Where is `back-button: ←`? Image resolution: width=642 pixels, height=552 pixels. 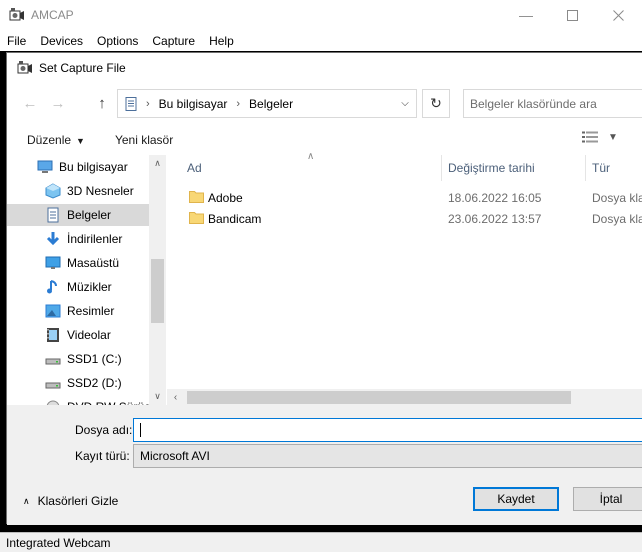 back-button: ← is located at coordinates (30, 103).